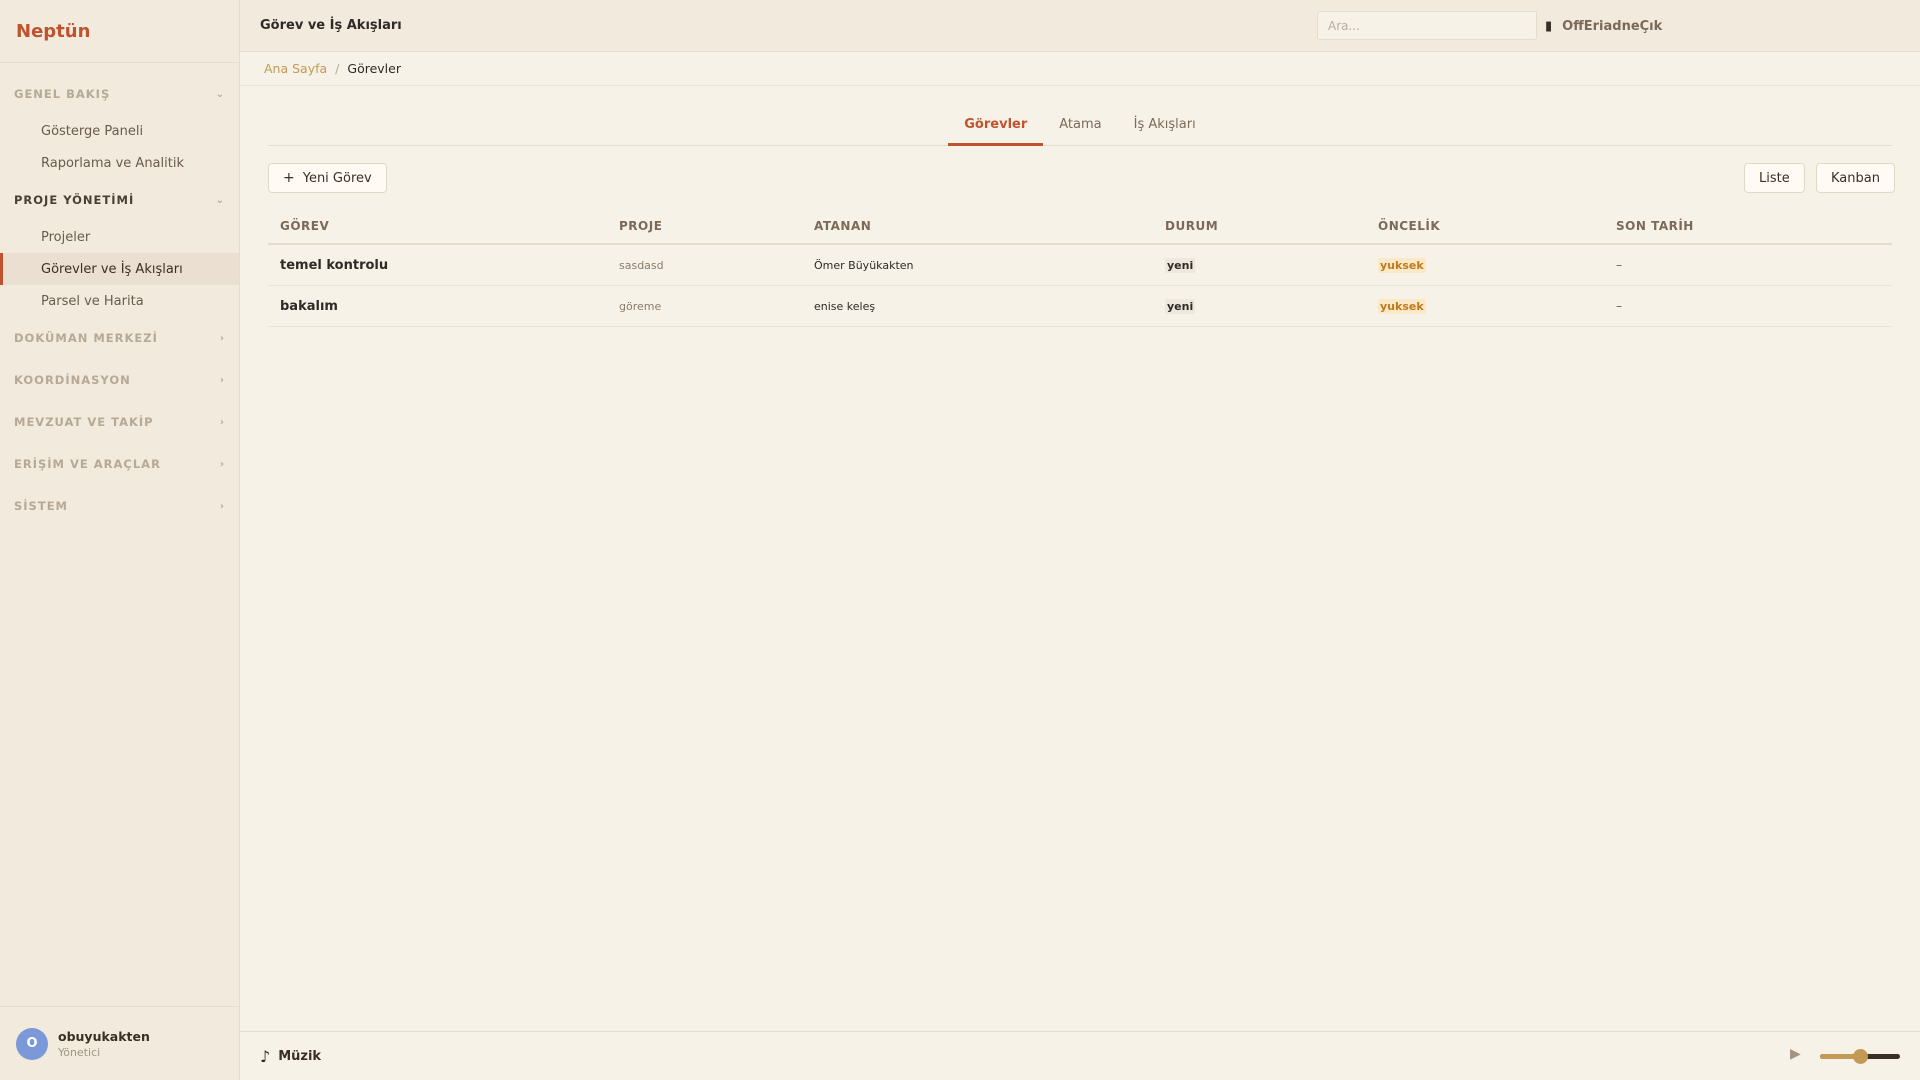 The height and width of the screenshot is (1080, 1920). Describe the element at coordinates (79, 1052) in the screenshot. I see `user-role: Yönetici` at that location.